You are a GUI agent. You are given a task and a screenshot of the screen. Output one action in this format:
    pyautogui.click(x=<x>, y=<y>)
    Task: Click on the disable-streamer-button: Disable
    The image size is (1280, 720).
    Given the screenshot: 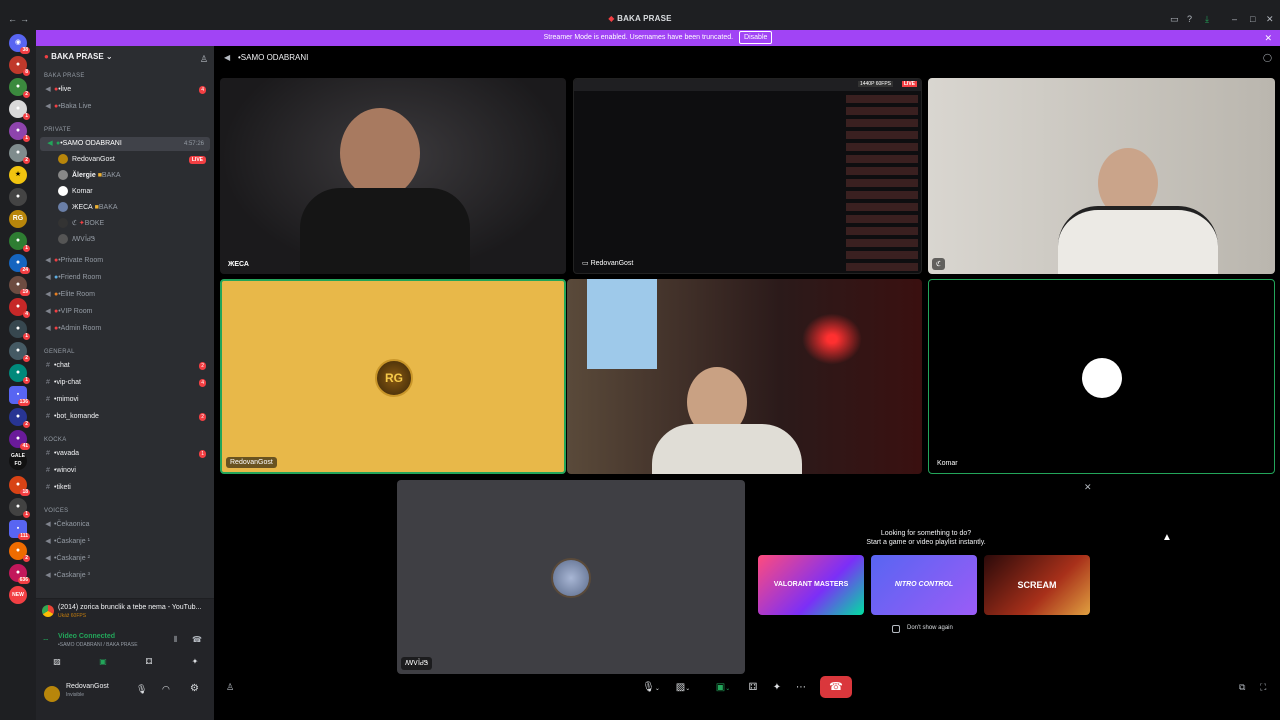 What is the action you would take?
    pyautogui.click(x=756, y=37)
    